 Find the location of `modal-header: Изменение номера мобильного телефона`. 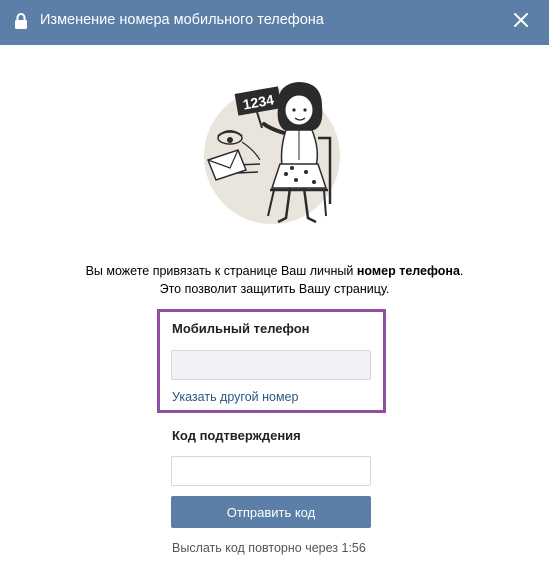

modal-header: Изменение номера мобильного телефона is located at coordinates (274, 22).